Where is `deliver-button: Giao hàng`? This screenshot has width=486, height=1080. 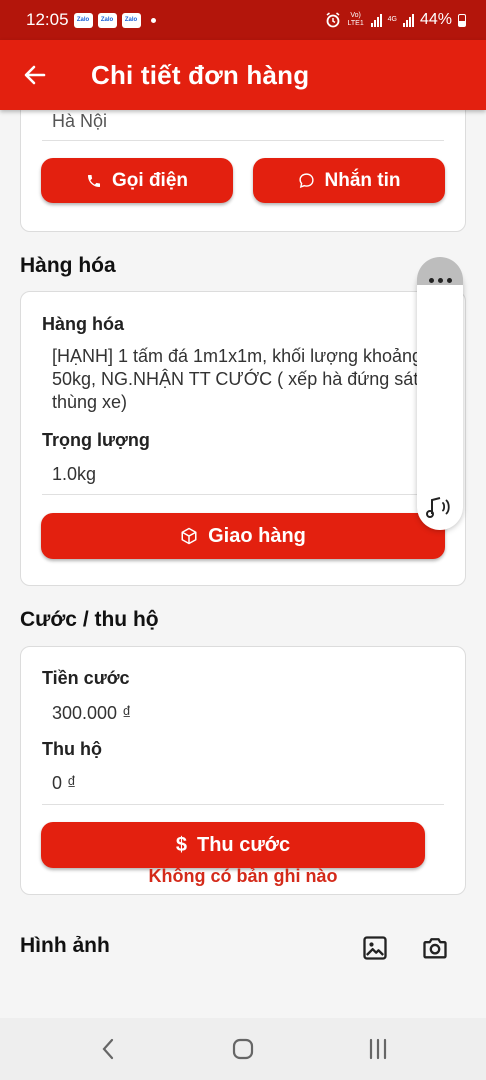 deliver-button: Giao hàng is located at coordinates (243, 536).